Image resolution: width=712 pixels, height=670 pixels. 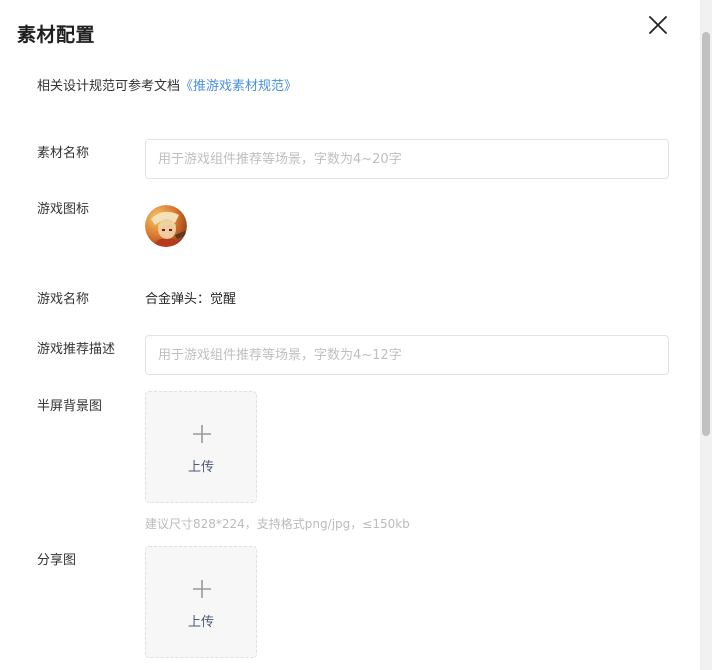 What do you see at coordinates (109, 86) in the screenshot?
I see `spec-tip-text: 相关设计规范可参考文档` at bounding box center [109, 86].